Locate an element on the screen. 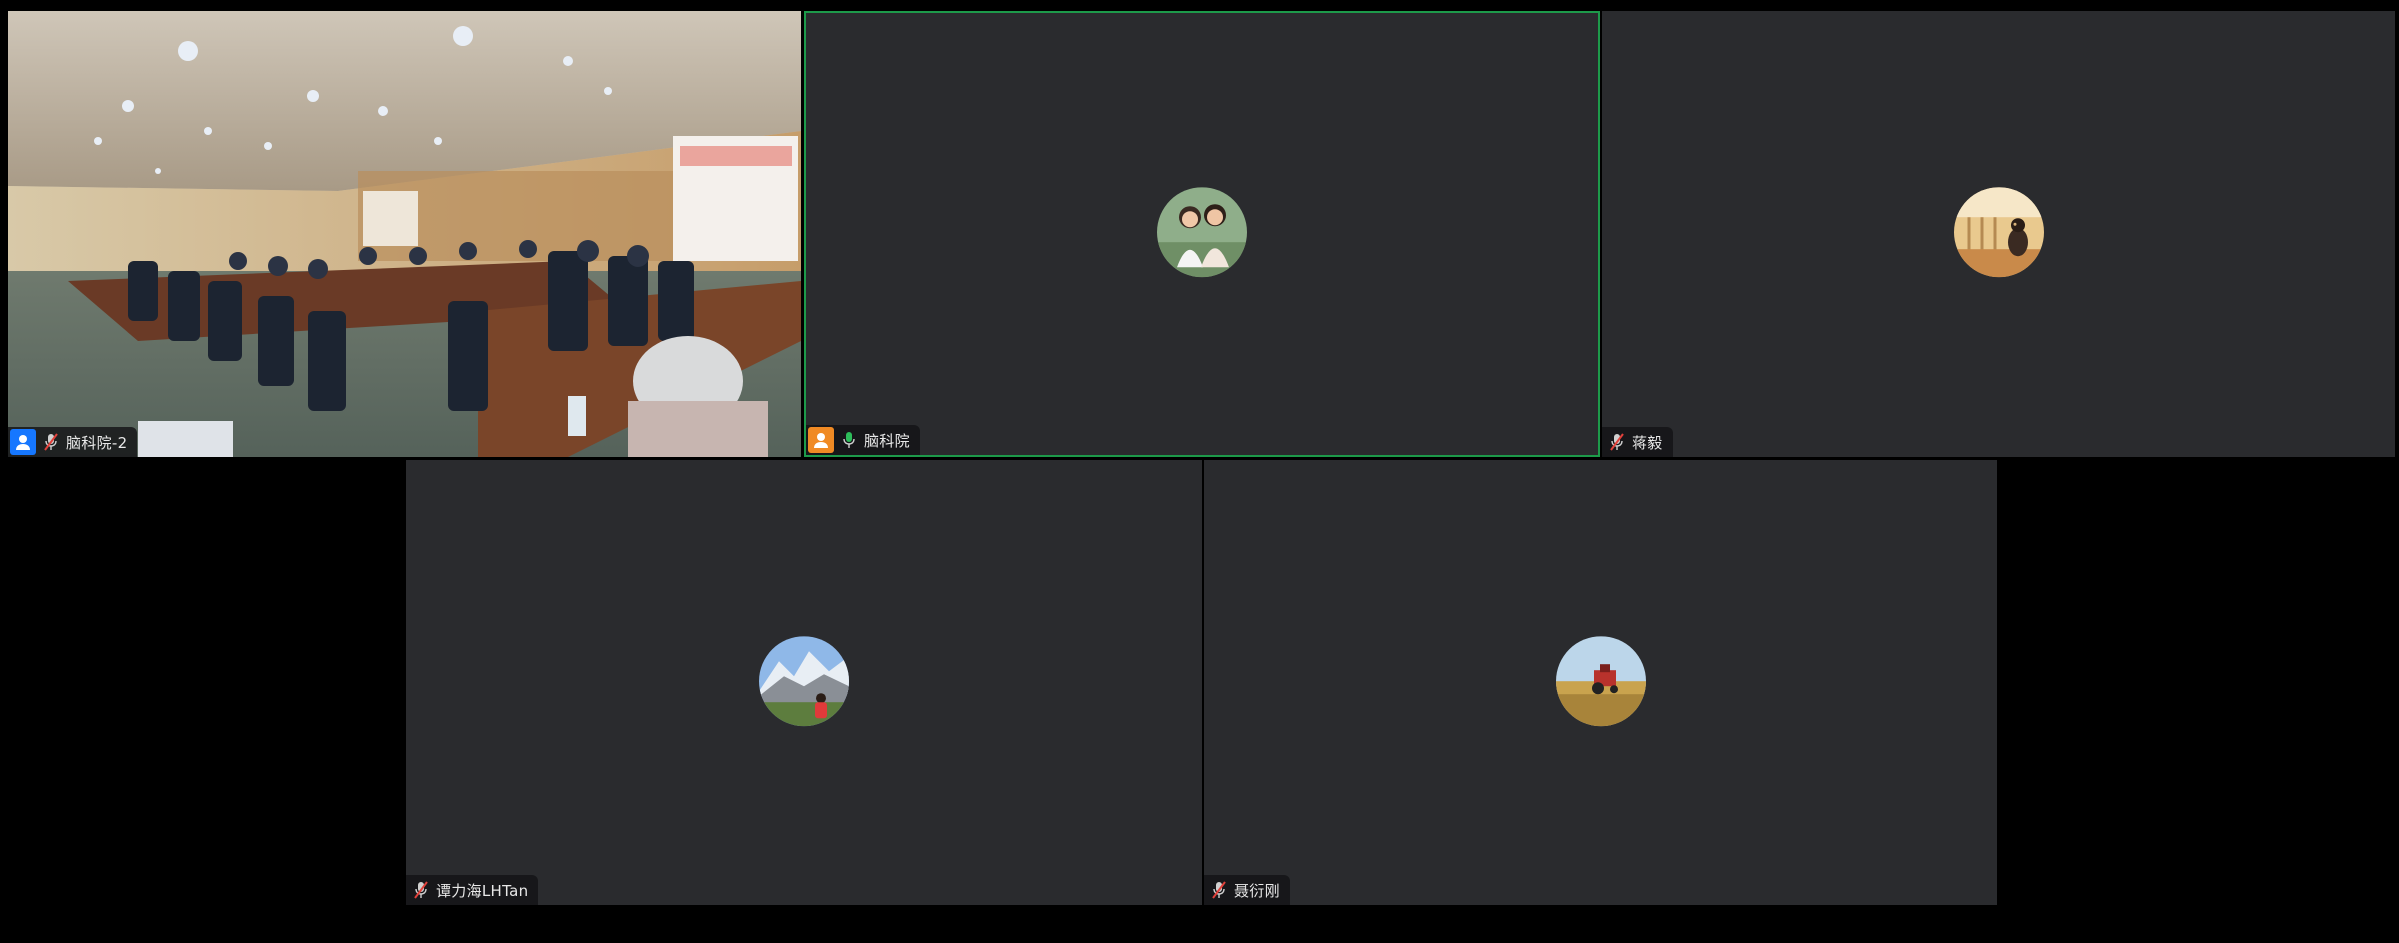 This screenshot has height=943, width=2399. participant-name-badge: 聂衍刚 is located at coordinates (1247, 890).